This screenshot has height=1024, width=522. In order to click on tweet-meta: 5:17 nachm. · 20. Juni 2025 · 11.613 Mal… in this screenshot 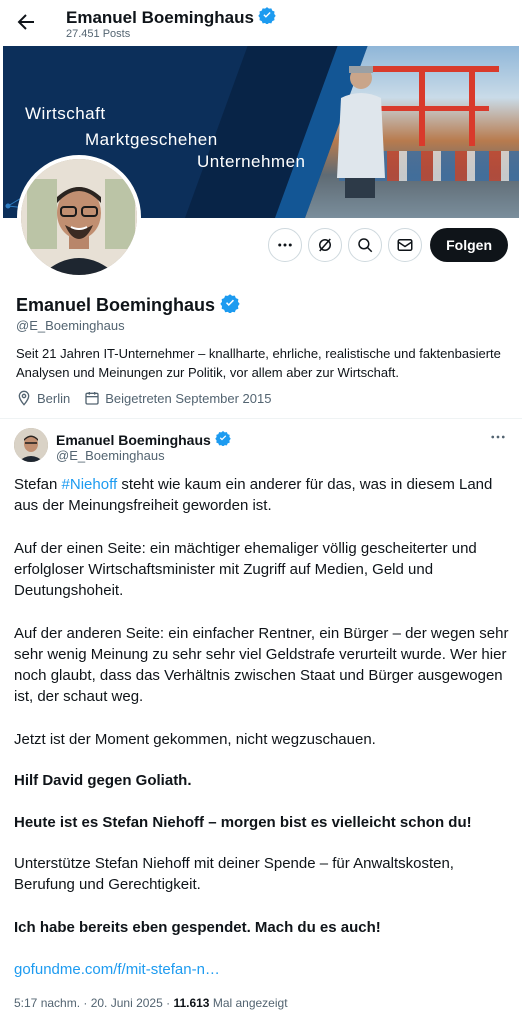, I will do `click(151, 1003)`.